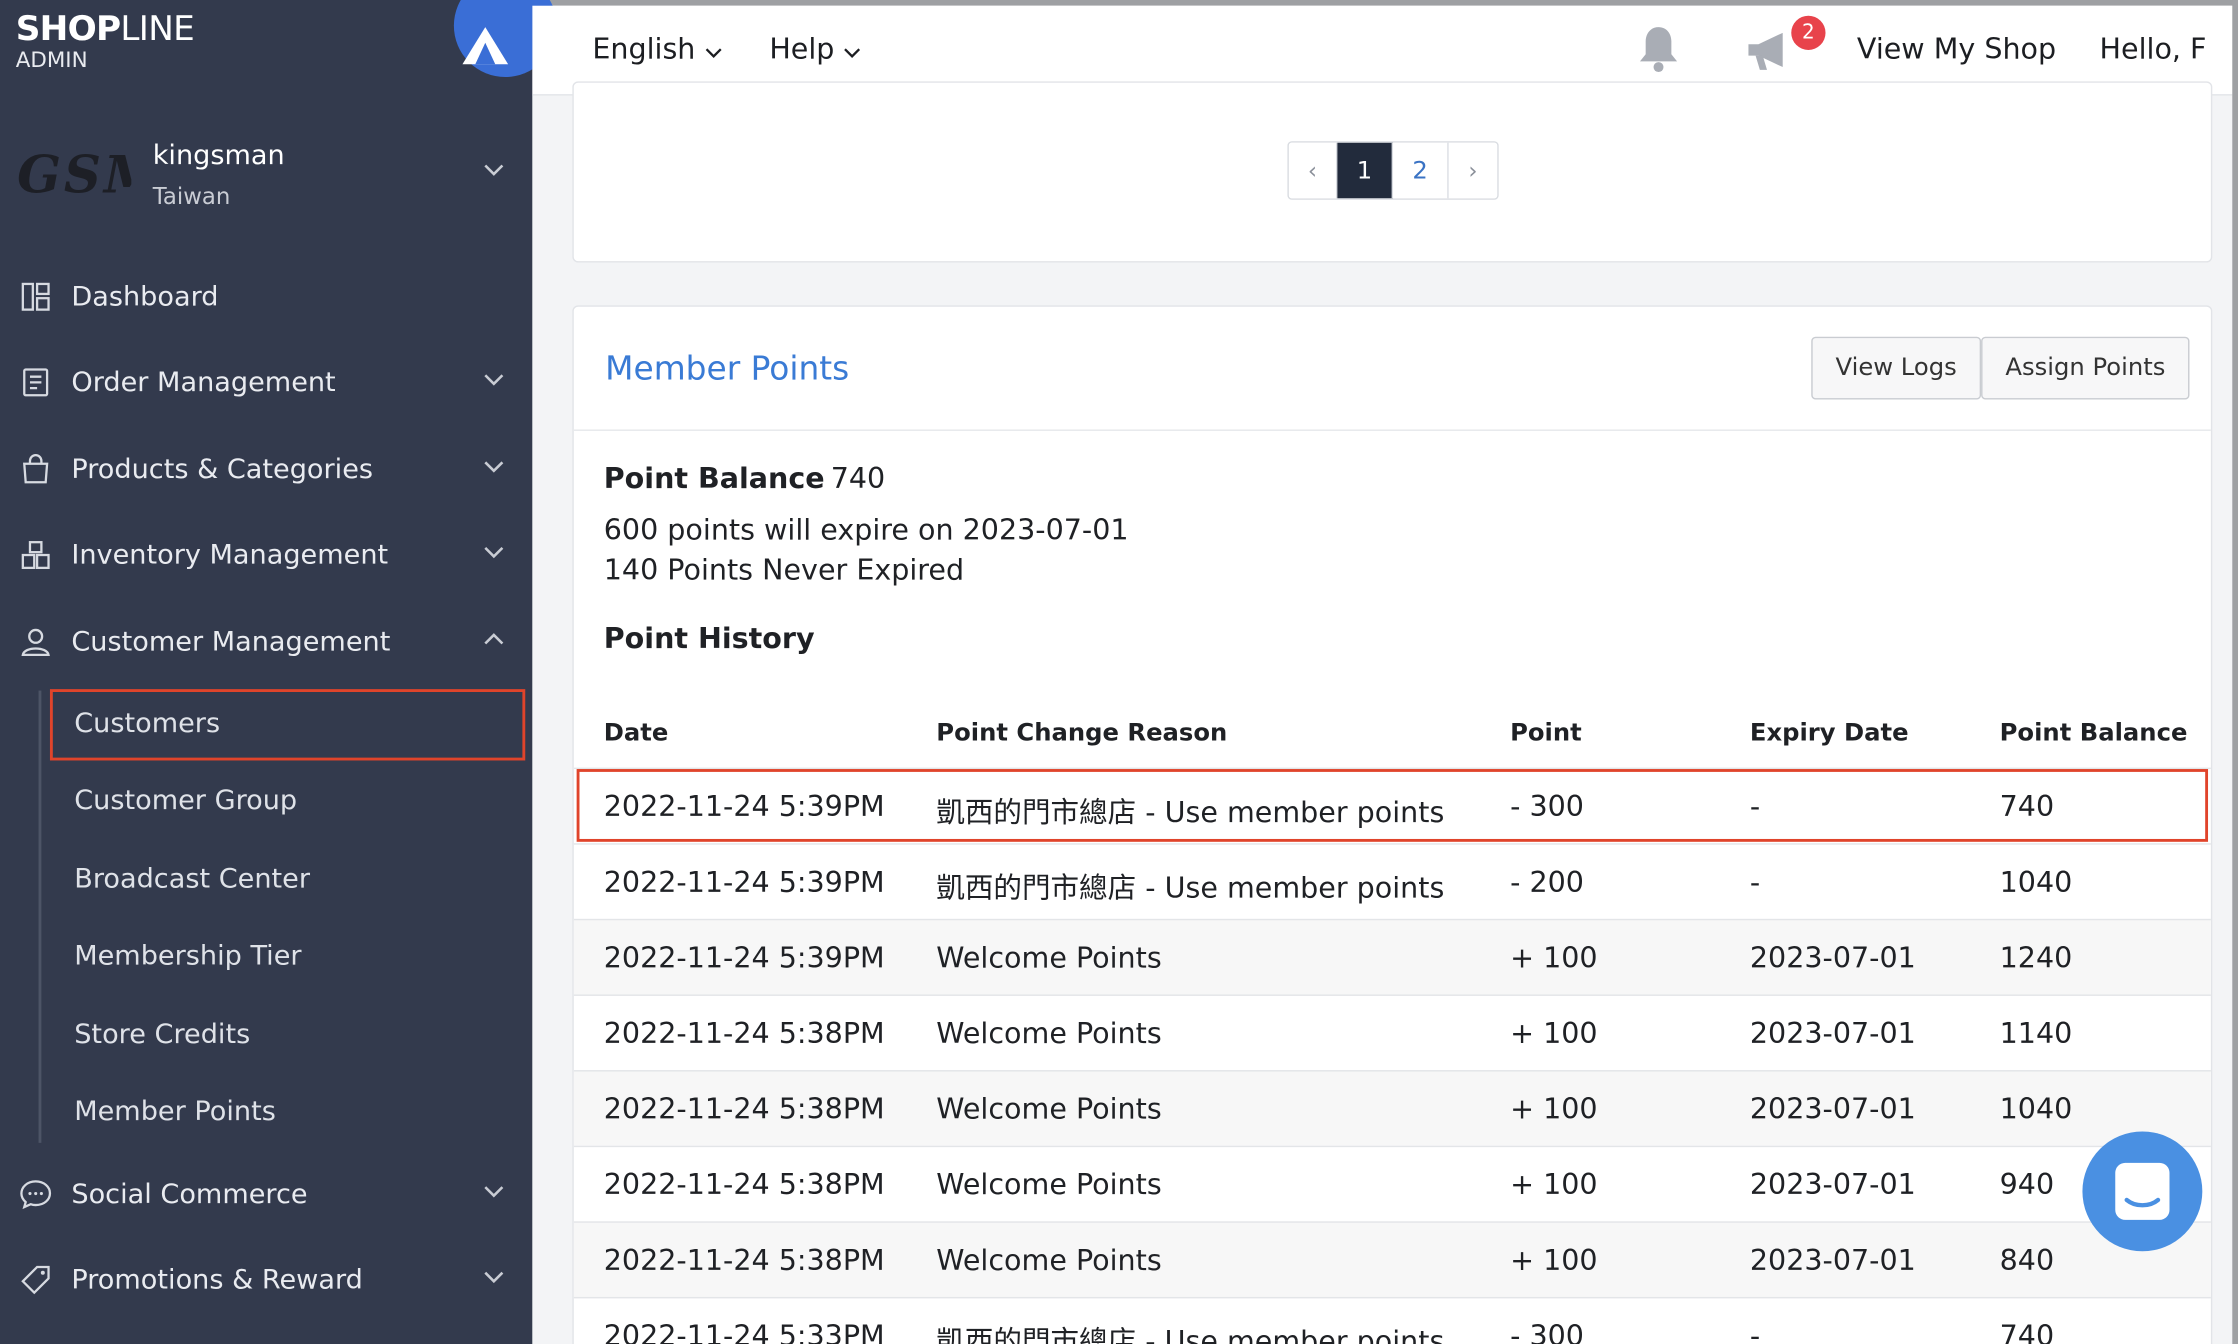 The height and width of the screenshot is (1344, 2238). I want to click on pagination-page-1: 1, so click(1365, 170).